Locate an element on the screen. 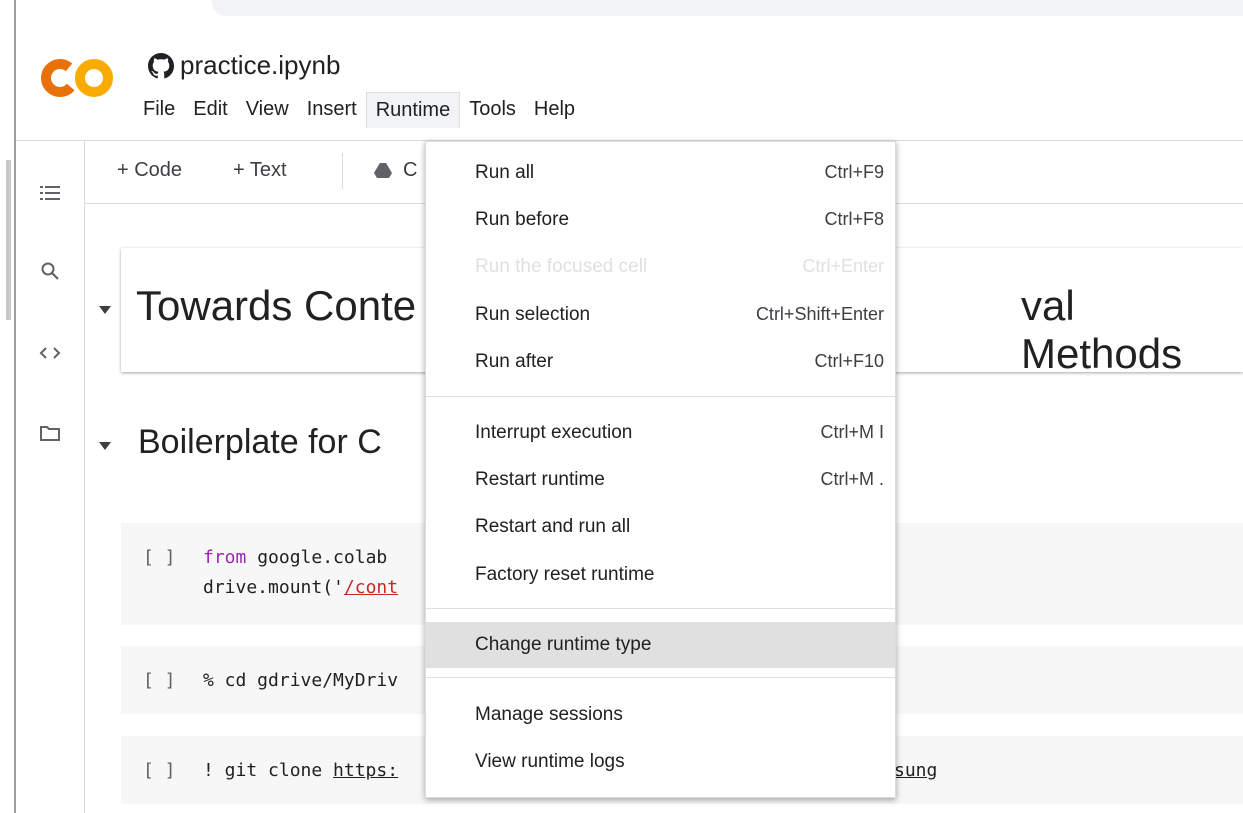 This screenshot has height=813, width=1243. heading-text: Towards Conte is located at coordinates (276, 305).